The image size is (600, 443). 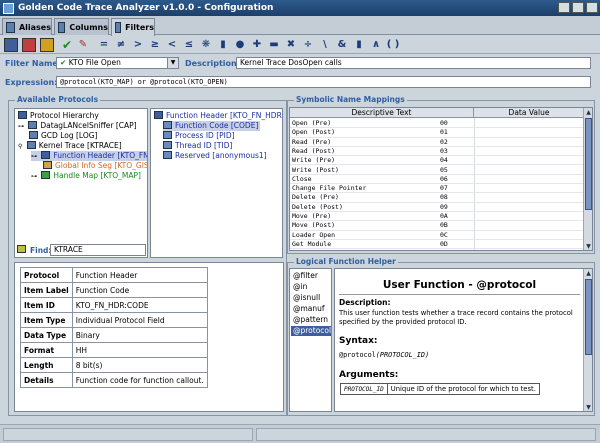 I want to click on table-row: Length 8 bit(s), so click(x=114, y=365).